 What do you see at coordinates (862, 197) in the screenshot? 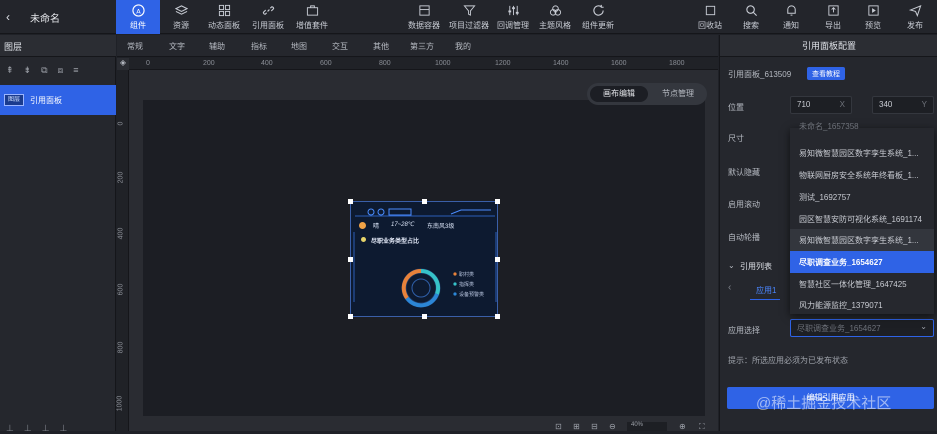
I see `dropdown-option: 测试_1692757` at bounding box center [862, 197].